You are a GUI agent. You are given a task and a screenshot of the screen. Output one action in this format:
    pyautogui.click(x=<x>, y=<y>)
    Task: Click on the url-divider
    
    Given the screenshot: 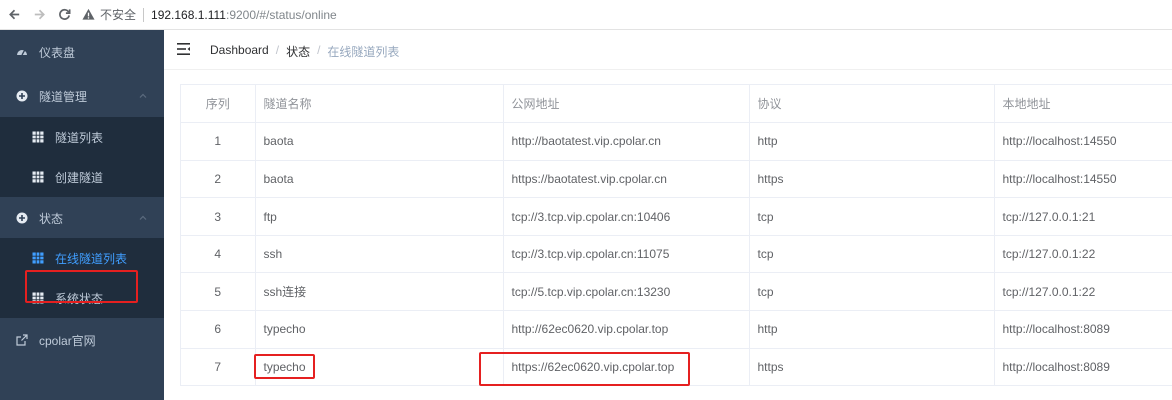 What is the action you would take?
    pyautogui.click(x=144, y=14)
    